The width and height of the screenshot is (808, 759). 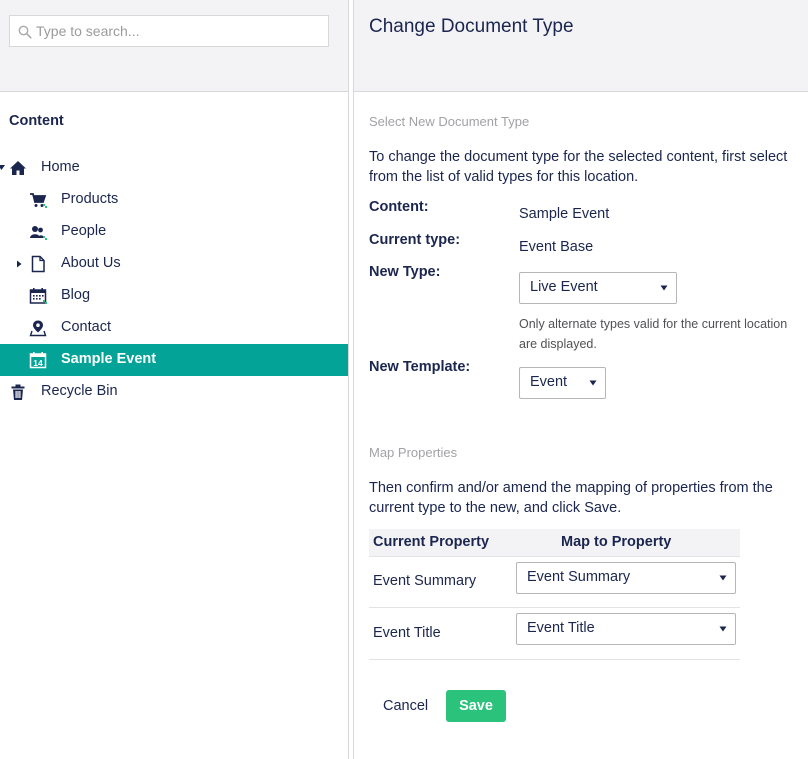 I want to click on column-header-map-to-property: Map to Property, so click(x=616, y=542).